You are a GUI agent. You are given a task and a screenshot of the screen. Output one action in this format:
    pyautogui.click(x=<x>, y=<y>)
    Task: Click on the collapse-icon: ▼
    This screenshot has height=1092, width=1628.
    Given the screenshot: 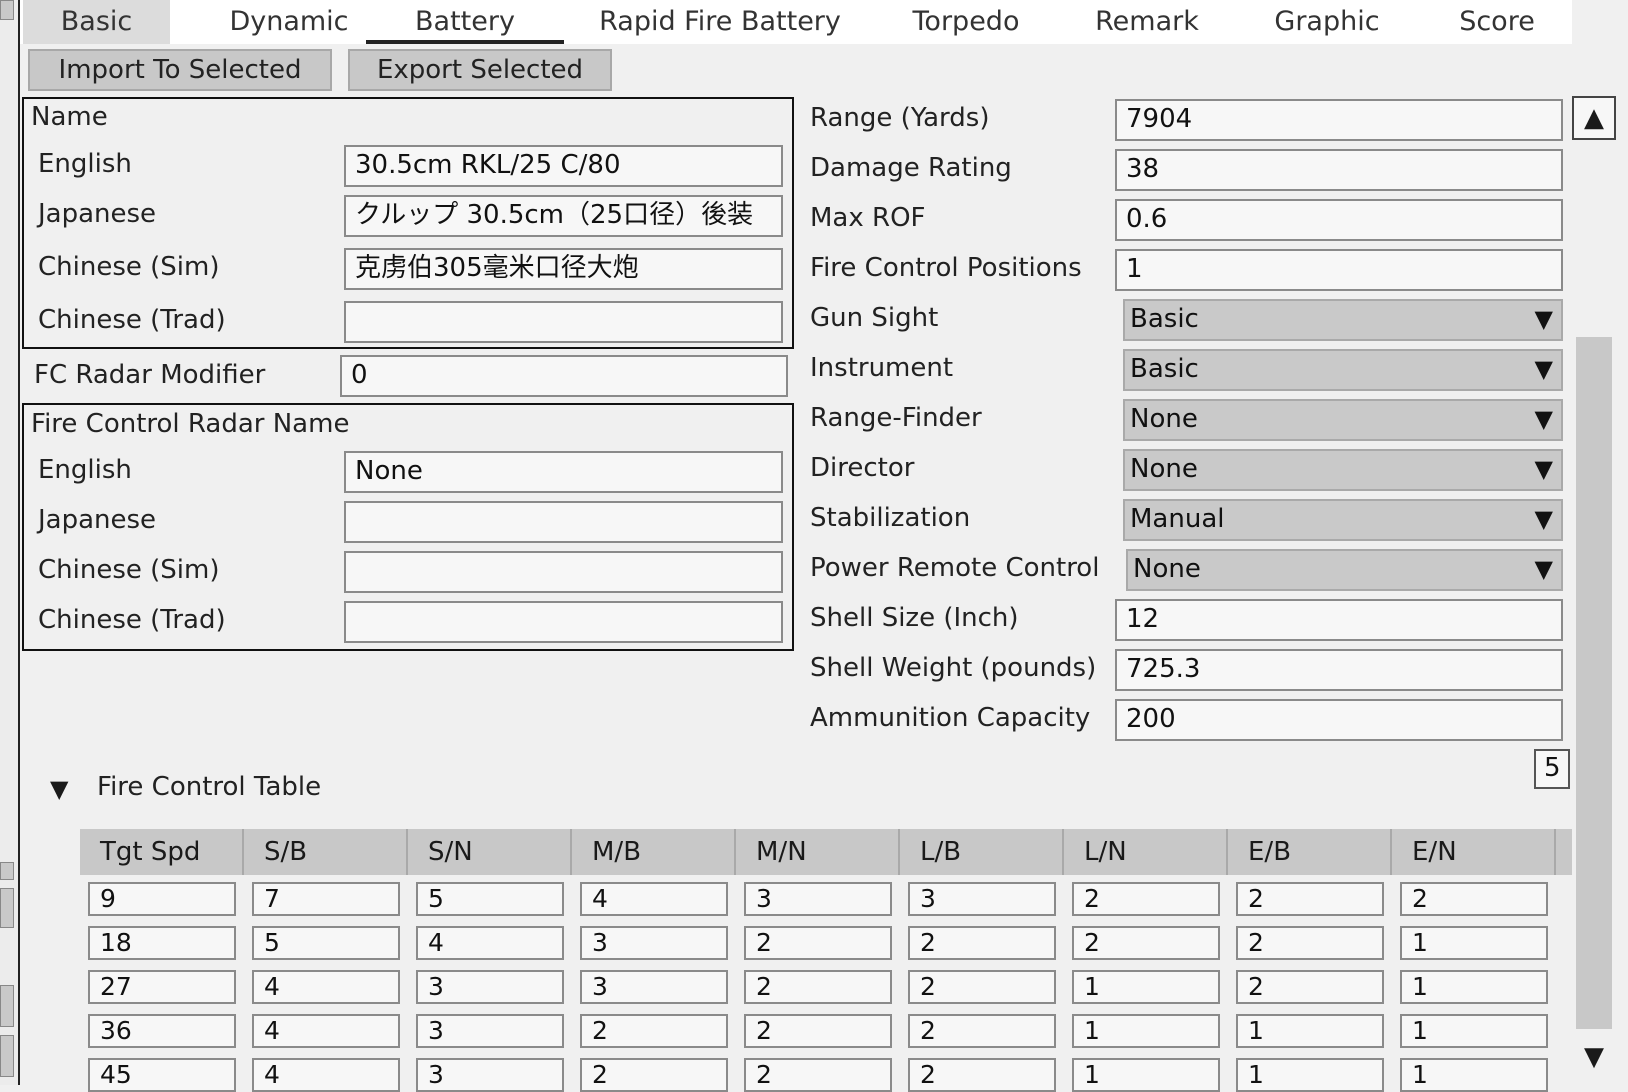 What is the action you would take?
    pyautogui.click(x=65, y=789)
    